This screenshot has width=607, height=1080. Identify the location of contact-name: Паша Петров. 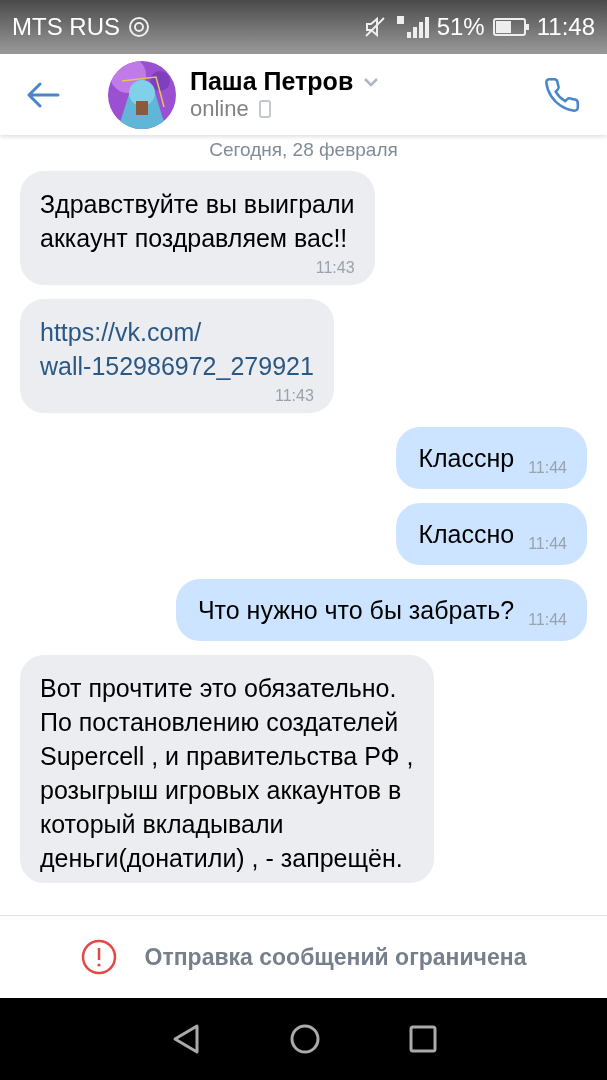
(272, 81).